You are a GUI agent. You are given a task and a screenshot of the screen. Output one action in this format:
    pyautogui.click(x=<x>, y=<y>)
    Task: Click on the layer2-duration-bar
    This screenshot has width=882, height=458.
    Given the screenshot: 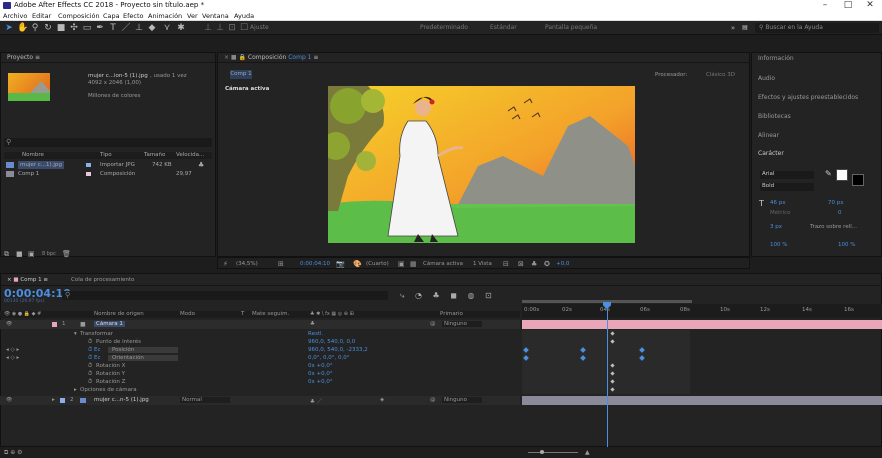 What is the action you would take?
    pyautogui.click(x=702, y=400)
    